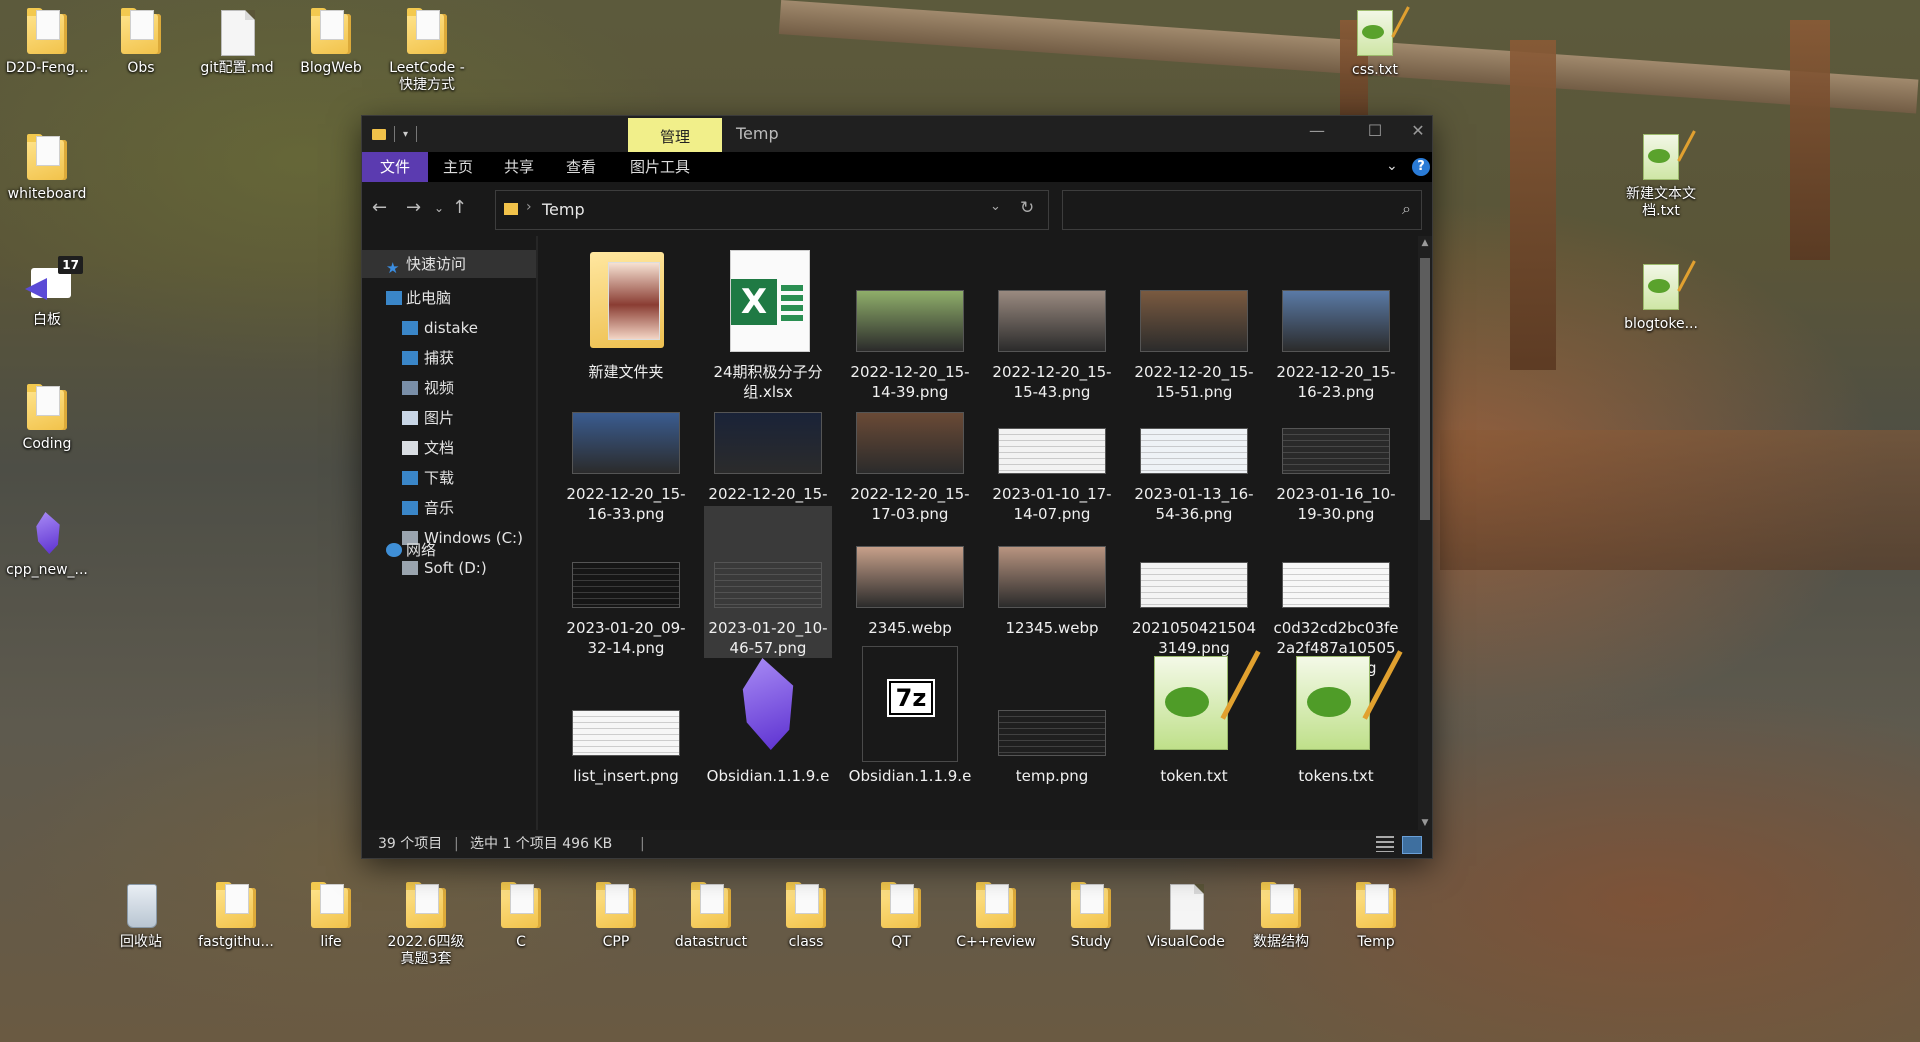 Image resolution: width=1920 pixels, height=1042 pixels. What do you see at coordinates (1052, 776) in the screenshot?
I see `file-name: temp.png` at bounding box center [1052, 776].